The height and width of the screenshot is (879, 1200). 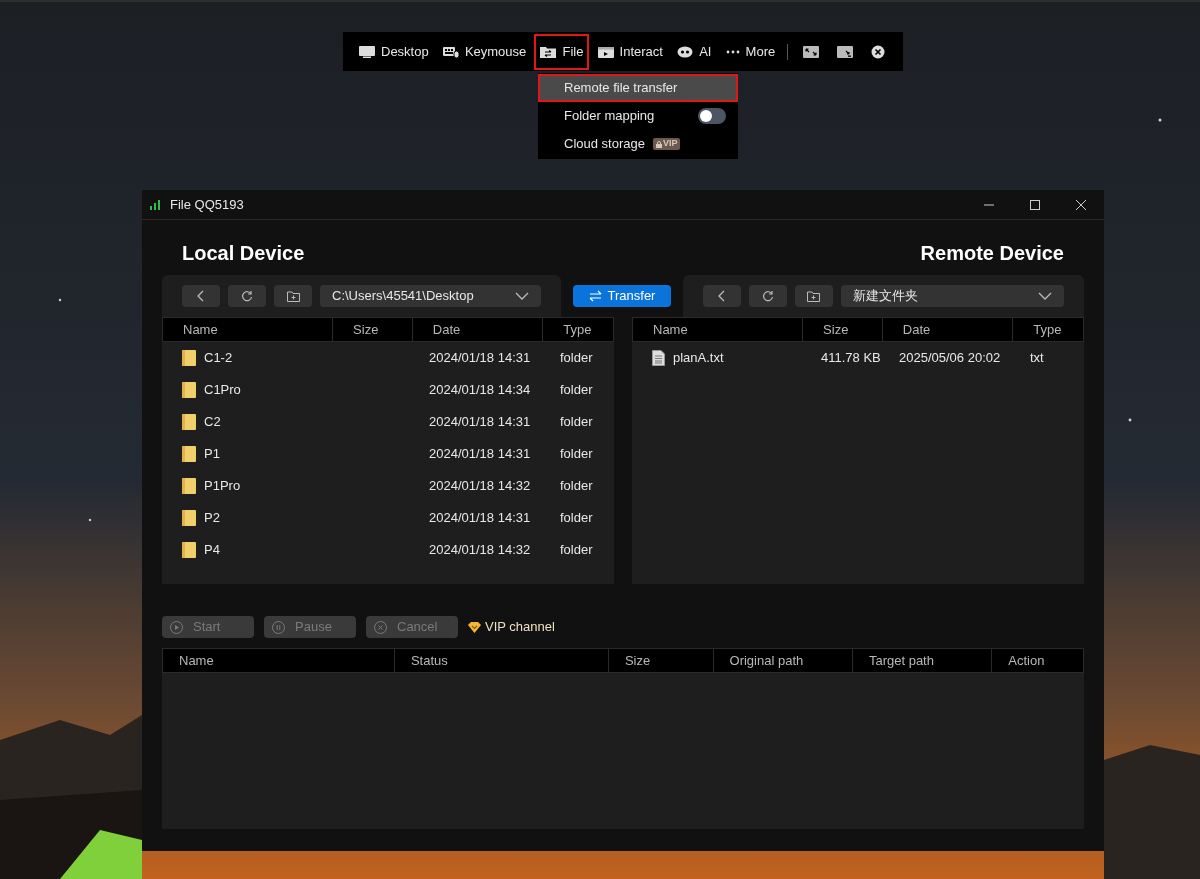 What do you see at coordinates (511, 627) in the screenshot?
I see `vip-channel-link: VIP channel` at bounding box center [511, 627].